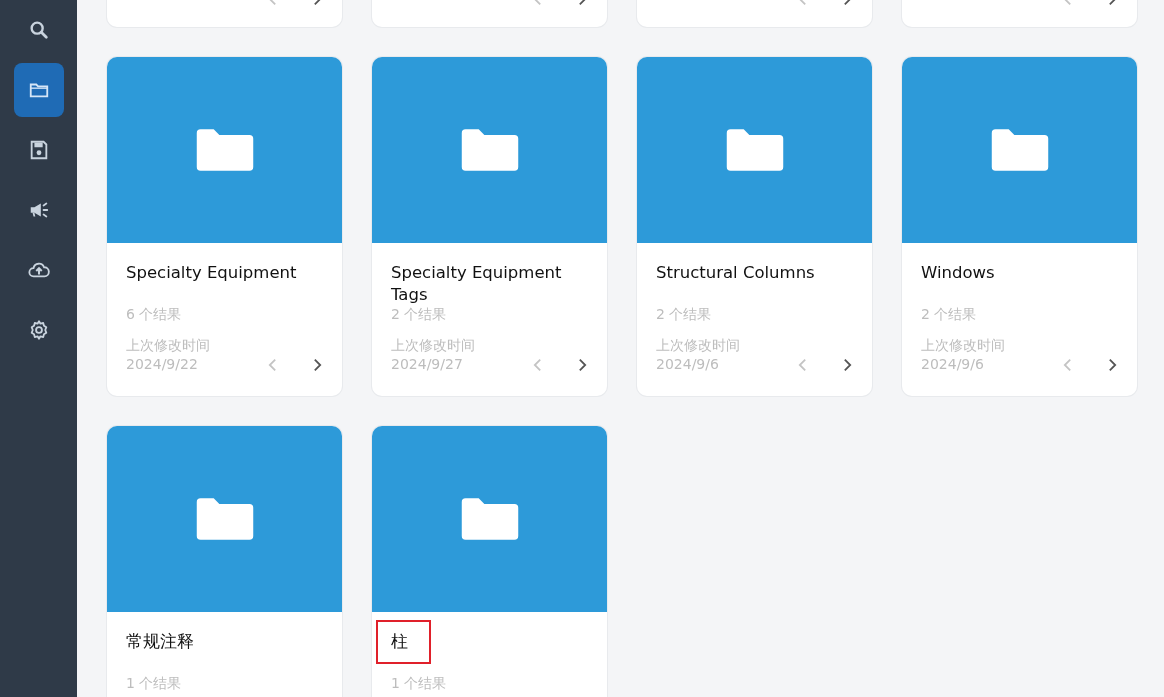  I want to click on card-title: Specialty Equipment Tags, so click(477, 284).